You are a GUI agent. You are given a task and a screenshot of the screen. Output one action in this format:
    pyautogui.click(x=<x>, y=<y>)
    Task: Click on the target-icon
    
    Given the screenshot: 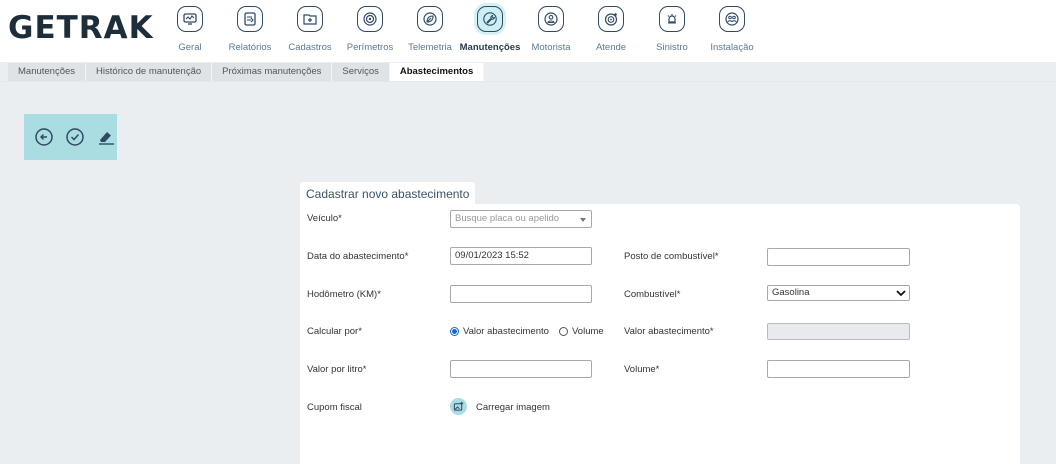 What is the action you would take?
    pyautogui.click(x=370, y=19)
    